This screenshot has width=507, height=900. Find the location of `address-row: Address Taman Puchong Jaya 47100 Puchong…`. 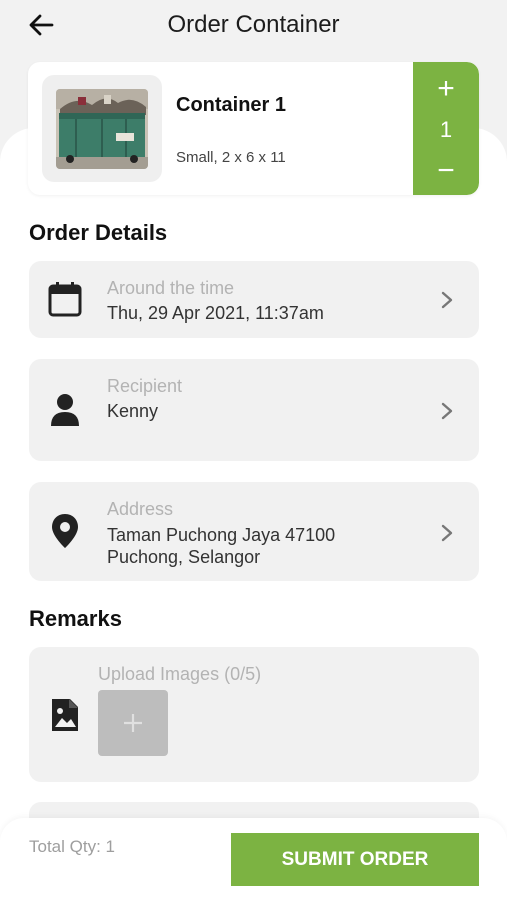

address-row: Address Taman Puchong Jaya 47100 Puchong… is located at coordinates (254, 531).